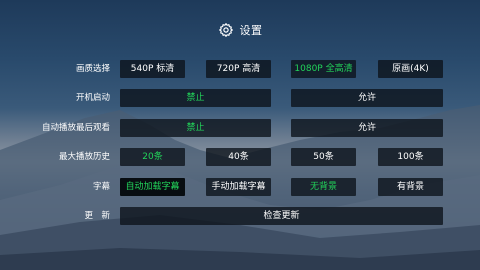 The height and width of the screenshot is (270, 480). Describe the element at coordinates (226, 30) in the screenshot. I see `gear-icon` at that location.